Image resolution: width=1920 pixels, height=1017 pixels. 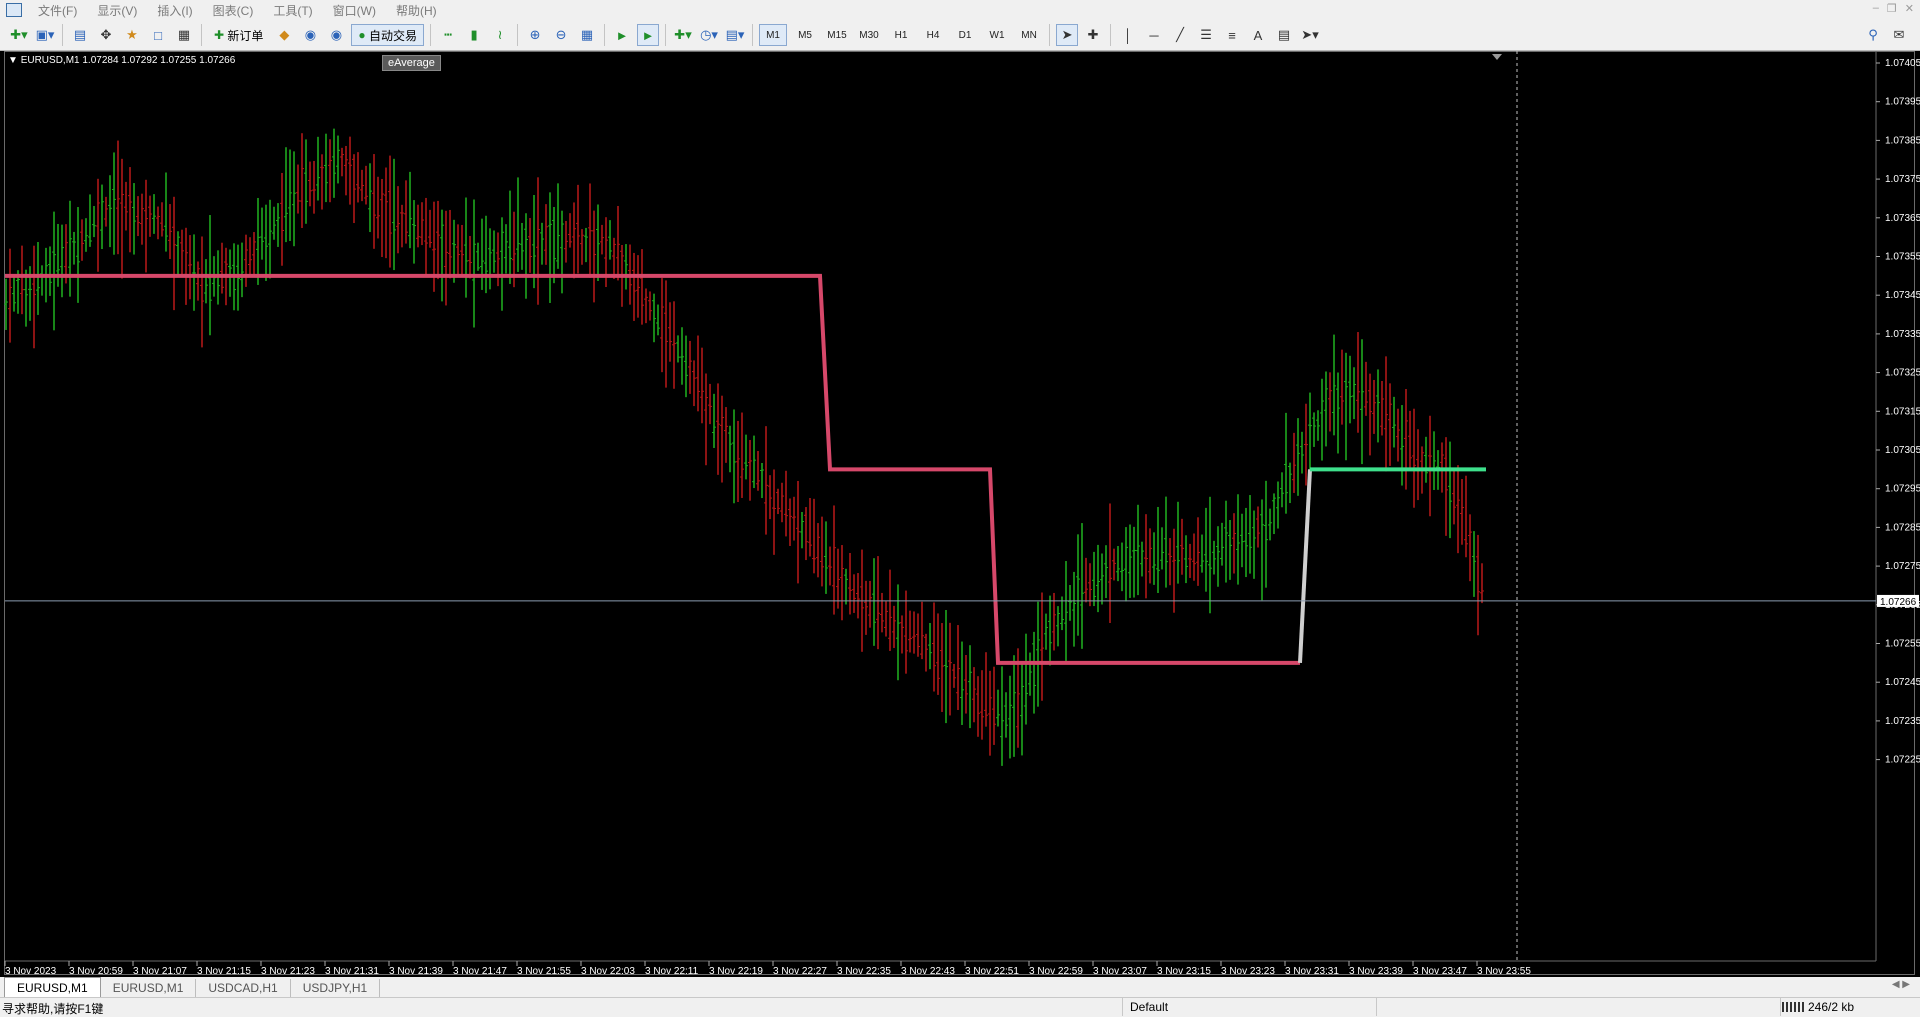 What do you see at coordinates (1899, 35) in the screenshot?
I see `chat-icon: ✉` at bounding box center [1899, 35].